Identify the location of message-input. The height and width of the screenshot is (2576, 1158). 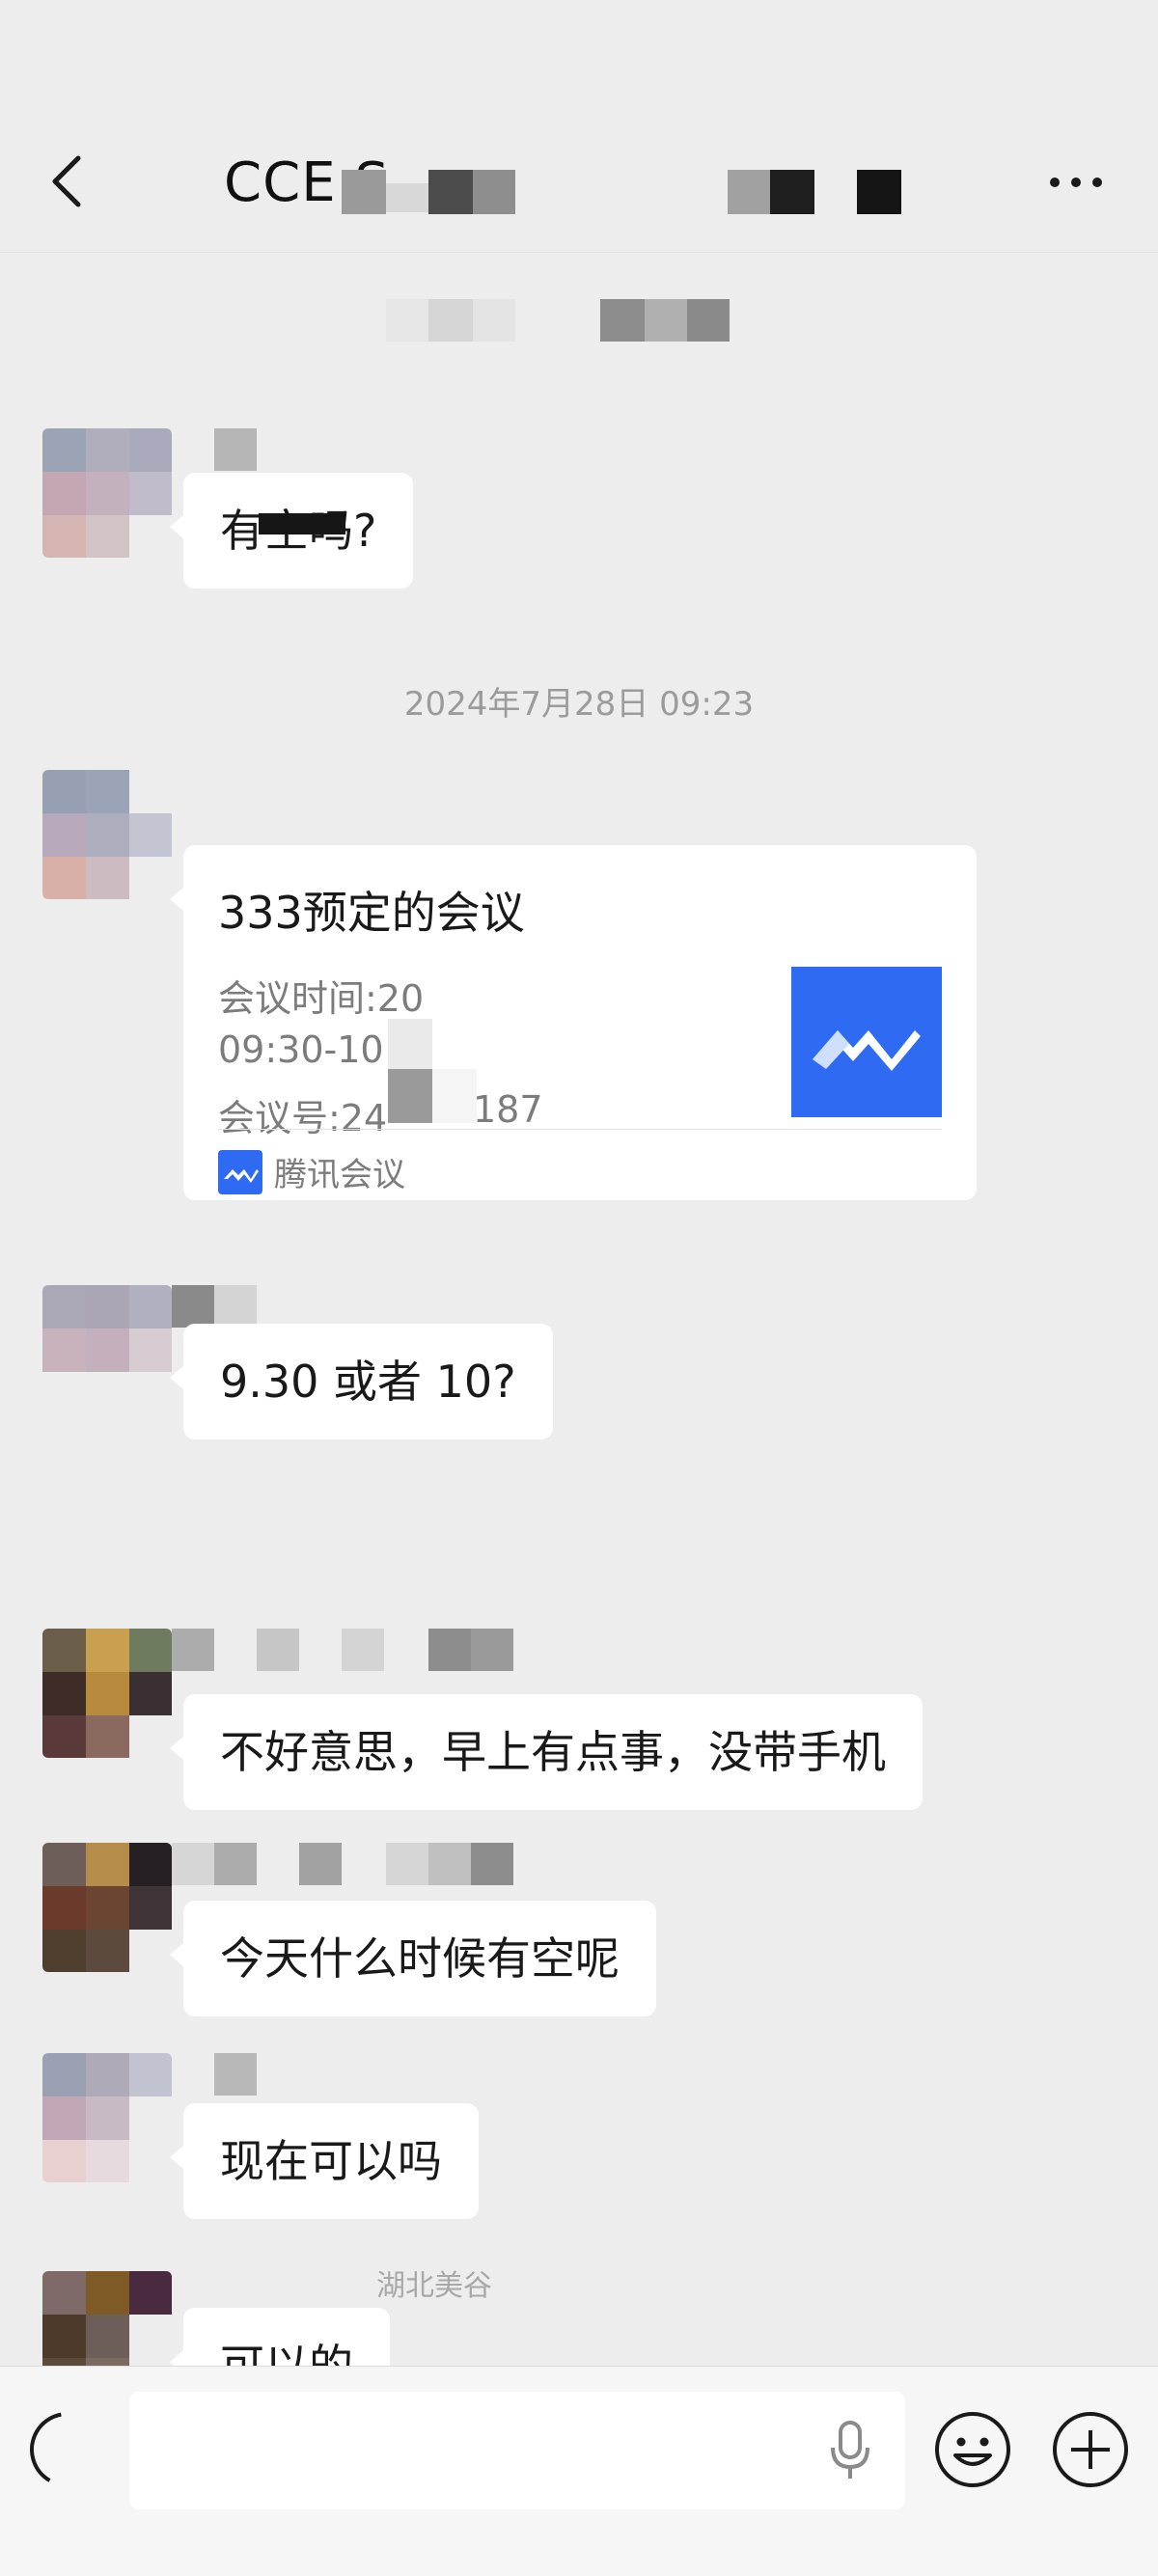
(517, 2450).